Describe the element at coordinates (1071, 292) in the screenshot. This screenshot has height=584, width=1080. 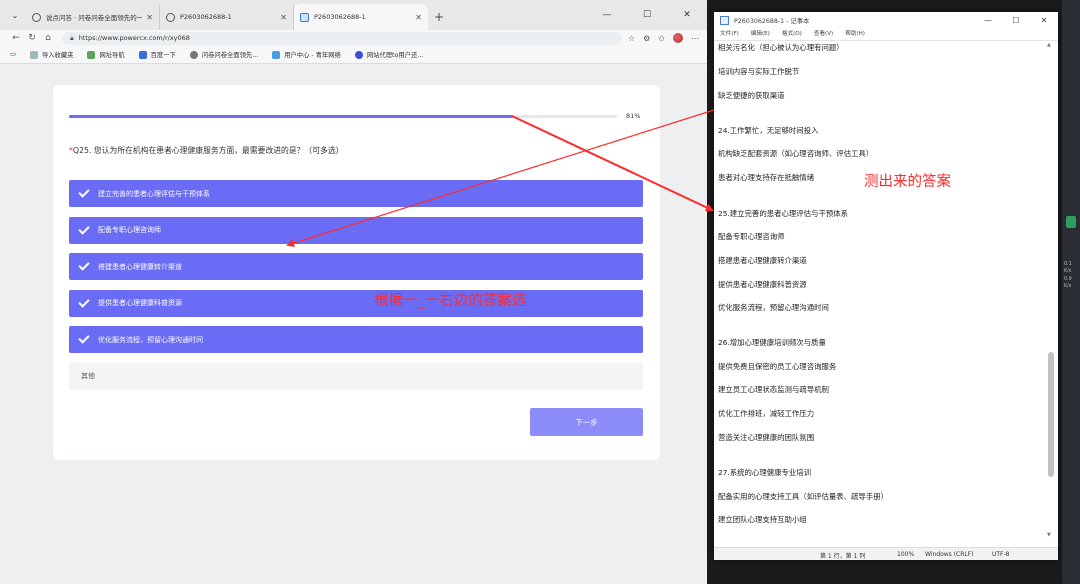
I see `desktop-edge: 0.1 K/s 0.9 K/s` at that location.